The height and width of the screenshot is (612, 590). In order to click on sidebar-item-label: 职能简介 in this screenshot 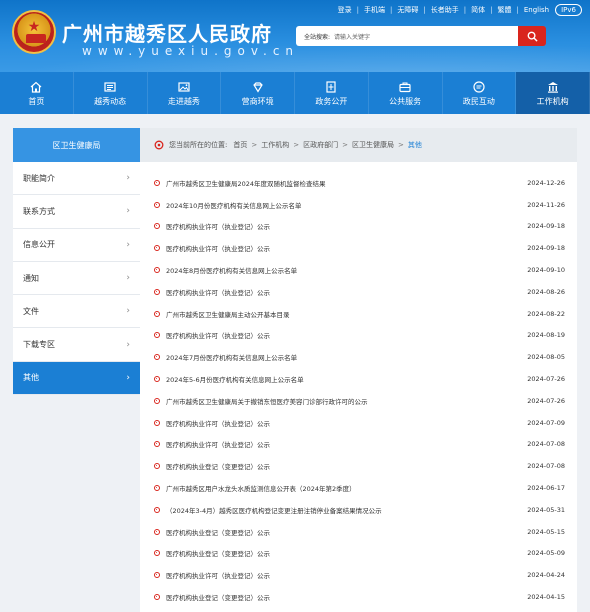, I will do `click(39, 178)`.